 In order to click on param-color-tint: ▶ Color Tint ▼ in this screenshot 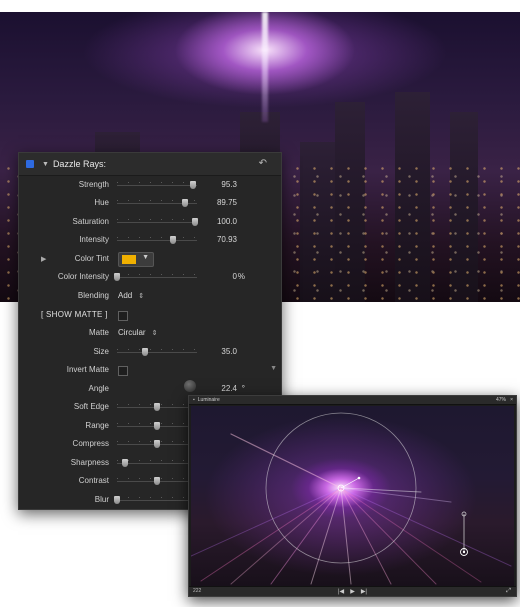, I will do `click(150, 259)`.